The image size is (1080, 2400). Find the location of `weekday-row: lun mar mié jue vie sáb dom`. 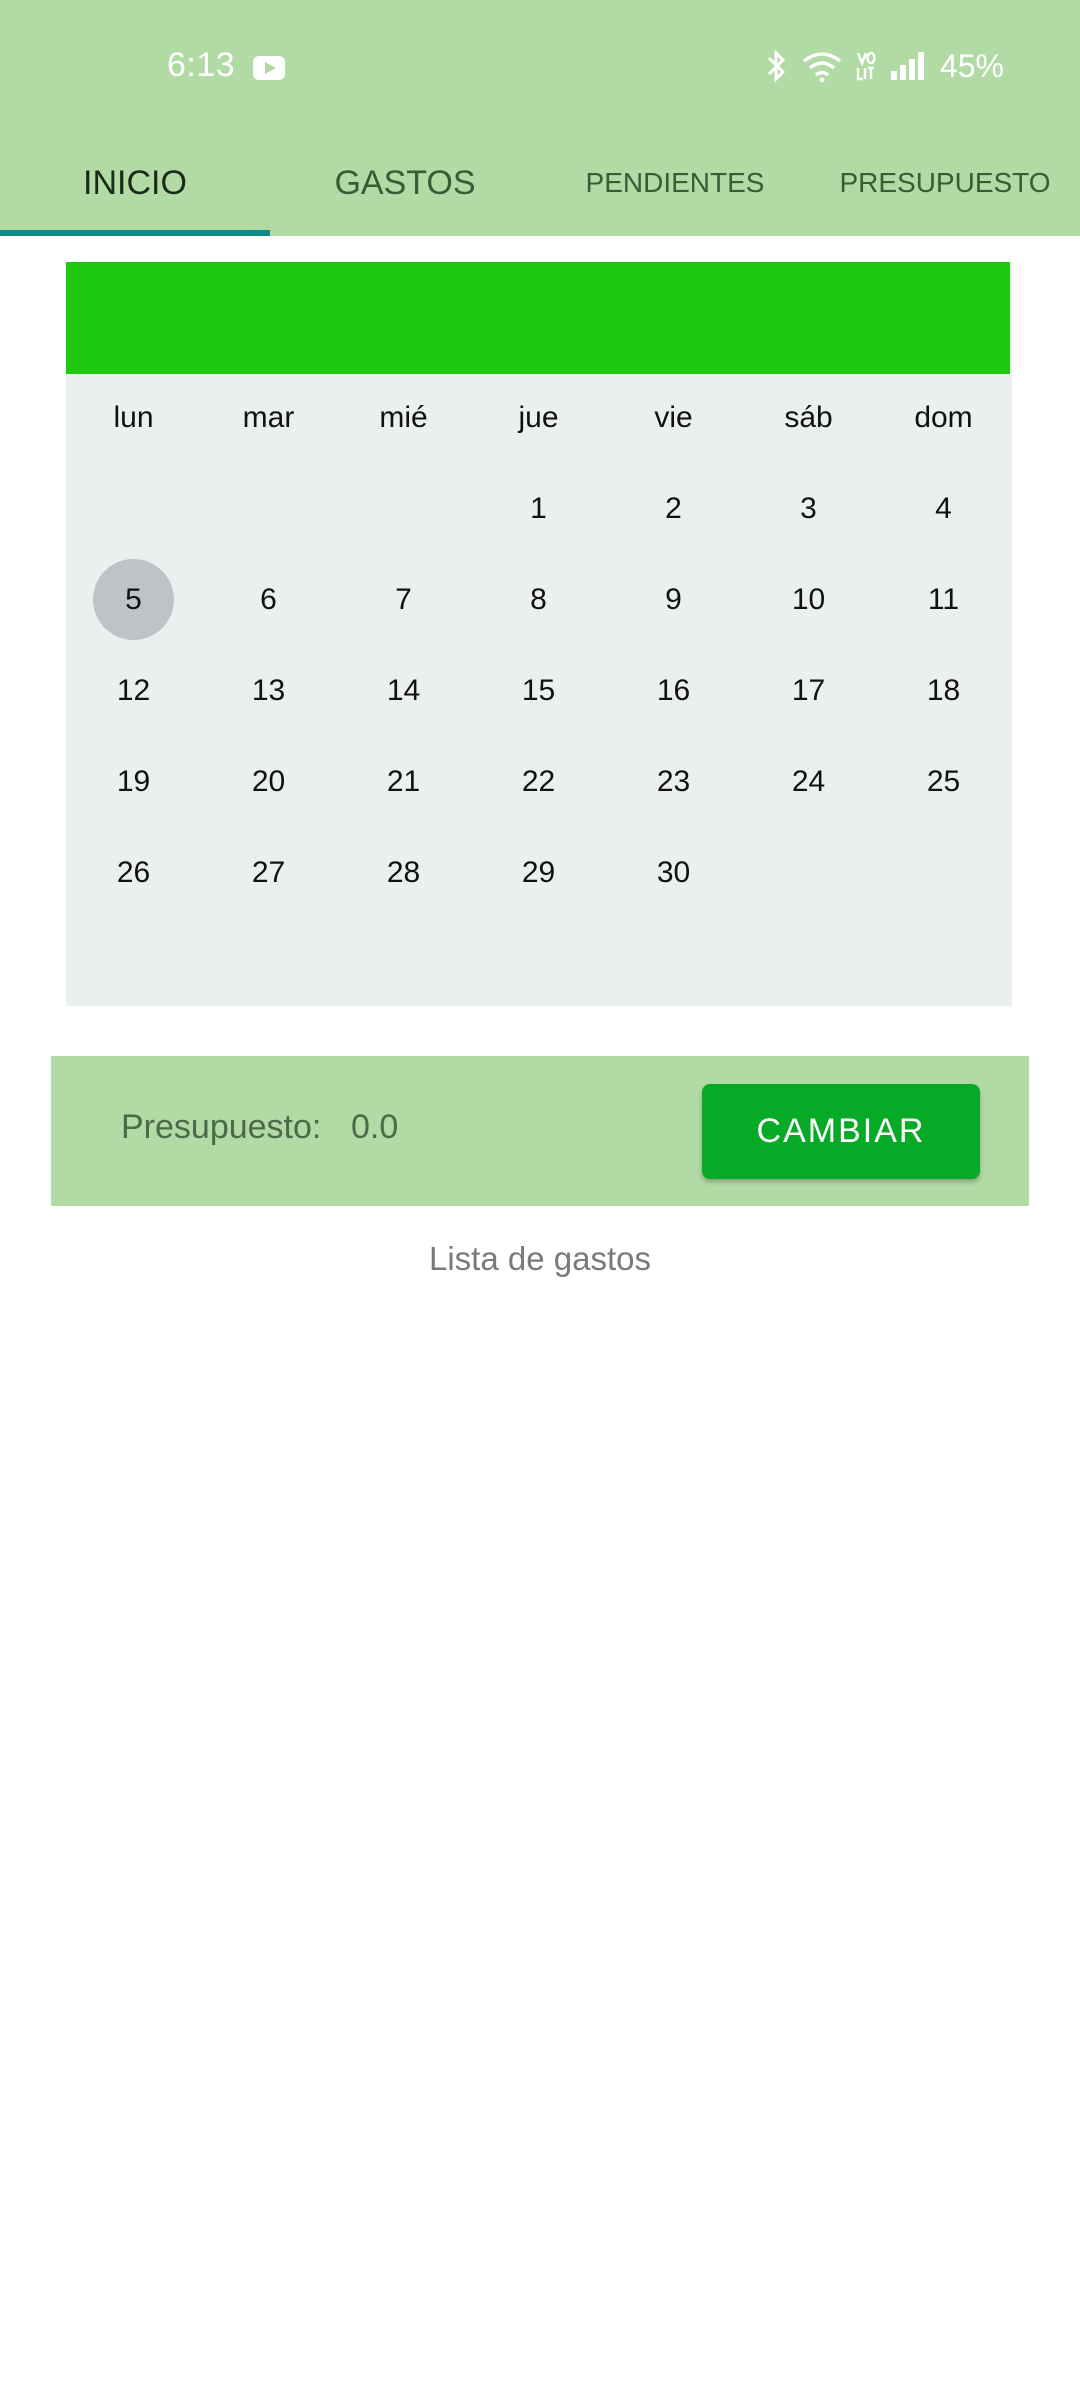

weekday-row: lun mar mié jue vie sáb dom is located at coordinates (539, 418).